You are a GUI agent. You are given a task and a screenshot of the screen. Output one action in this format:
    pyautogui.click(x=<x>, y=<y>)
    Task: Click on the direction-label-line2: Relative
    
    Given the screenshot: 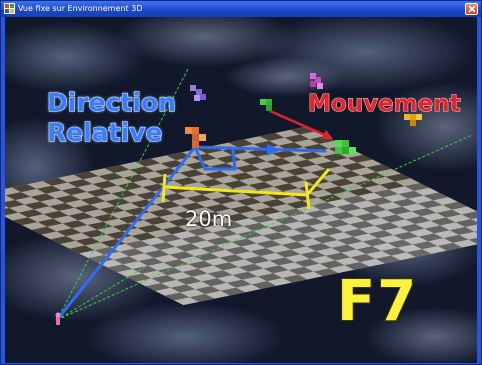 What is the action you would take?
    pyautogui.click(x=104, y=132)
    